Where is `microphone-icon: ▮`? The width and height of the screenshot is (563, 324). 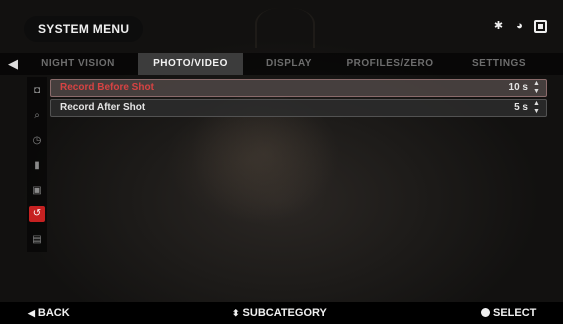 microphone-icon: ▮ is located at coordinates (37, 166).